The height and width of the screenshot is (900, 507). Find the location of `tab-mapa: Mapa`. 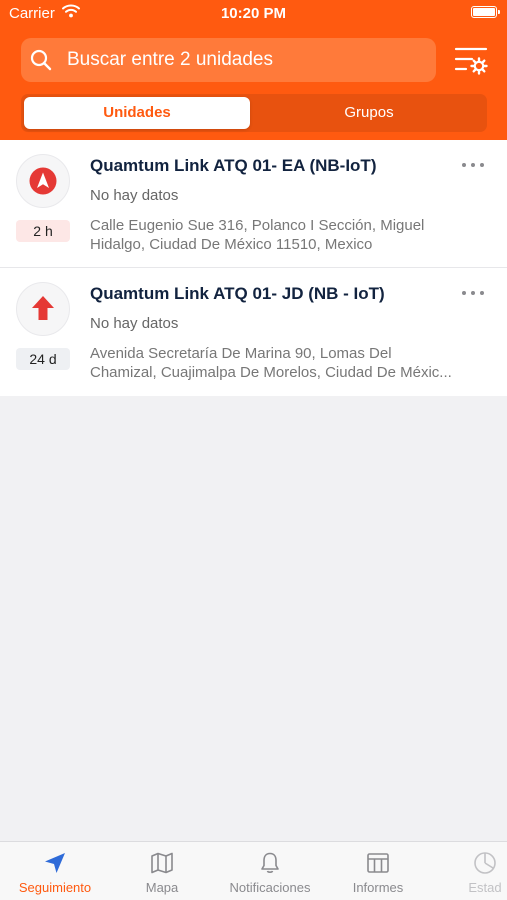

tab-mapa: Mapa is located at coordinates (162, 871).